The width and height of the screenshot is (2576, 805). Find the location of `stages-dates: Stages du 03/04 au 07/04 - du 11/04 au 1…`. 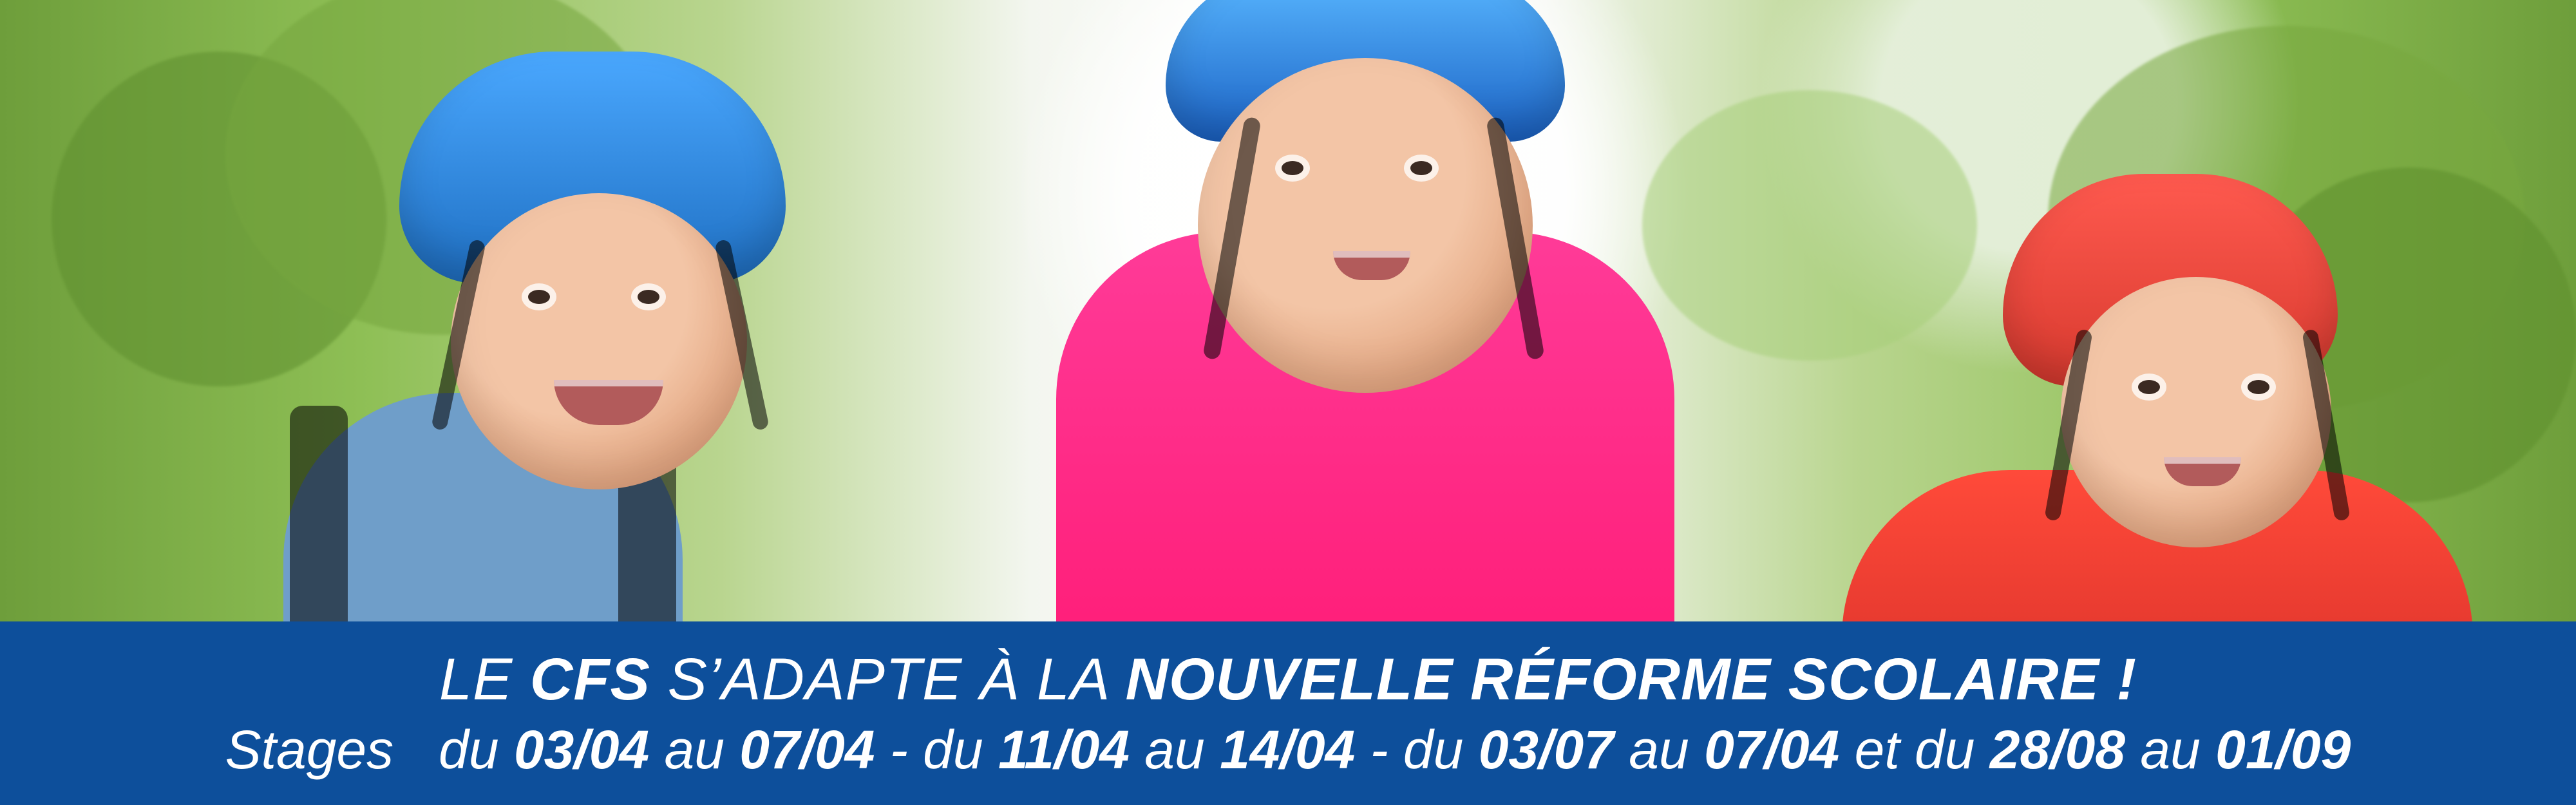

stages-dates: Stages du 03/04 au 07/04 - du 11/04 au 1… is located at coordinates (1288, 749).